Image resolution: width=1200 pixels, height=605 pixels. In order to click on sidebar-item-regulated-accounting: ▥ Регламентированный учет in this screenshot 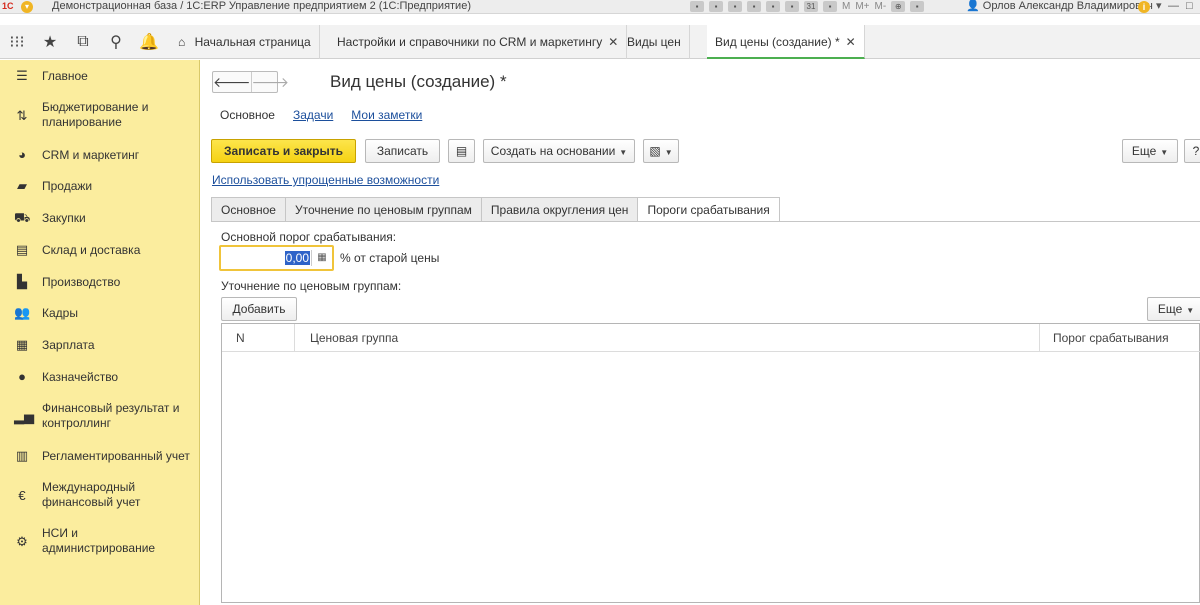, I will do `click(100, 456)`.